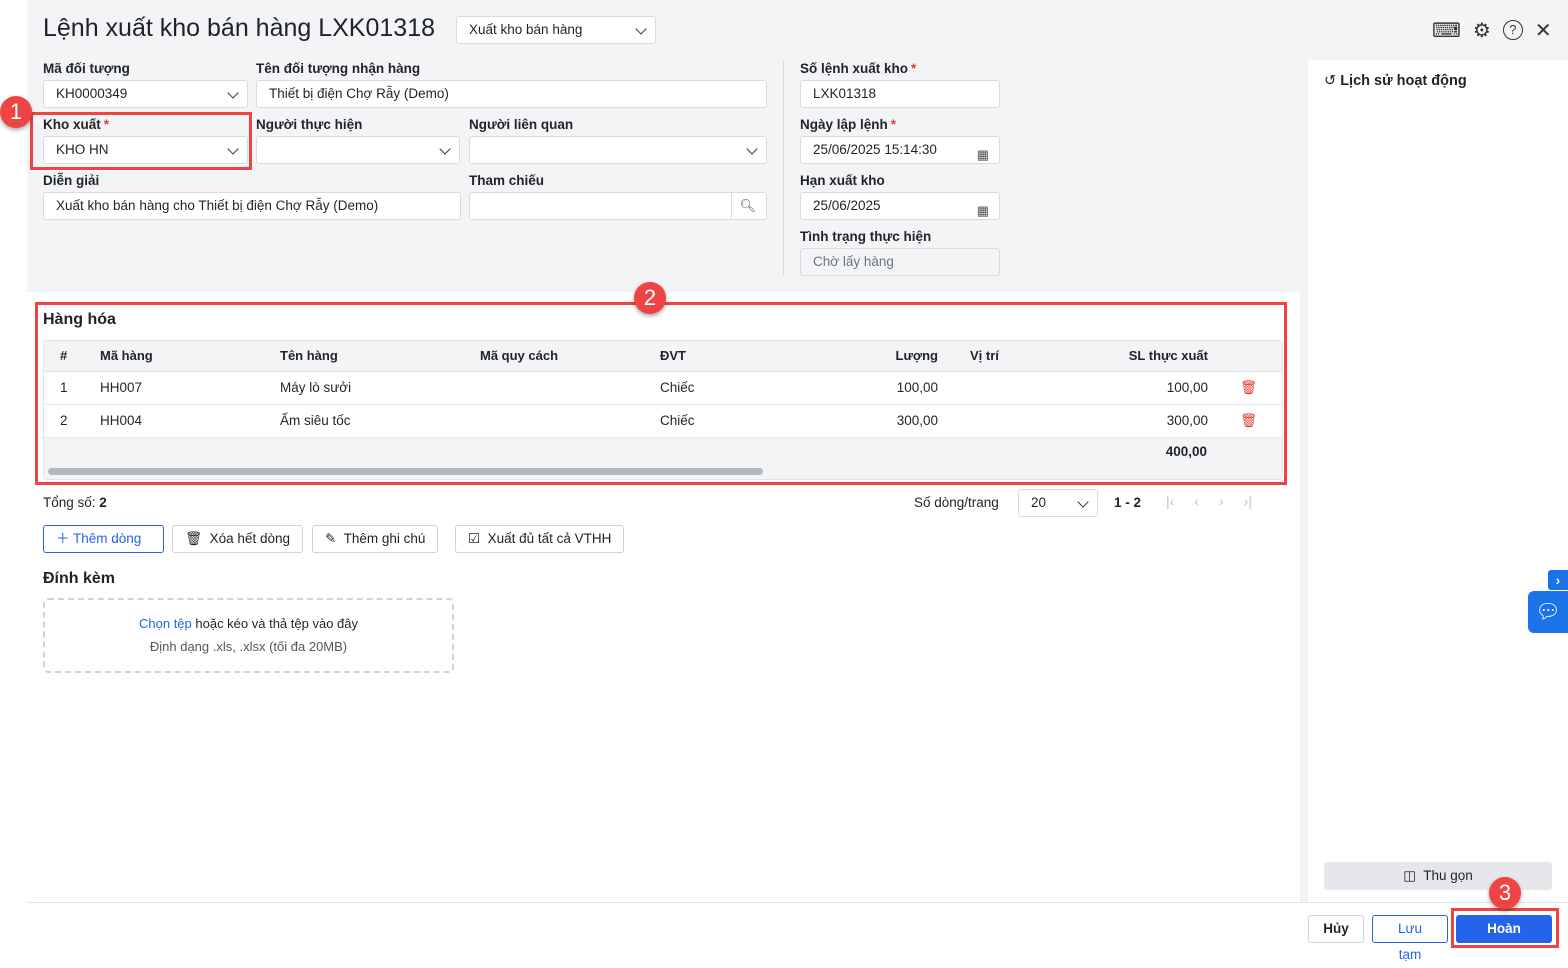  I want to click on cancel-button: Hủy, so click(1336, 929).